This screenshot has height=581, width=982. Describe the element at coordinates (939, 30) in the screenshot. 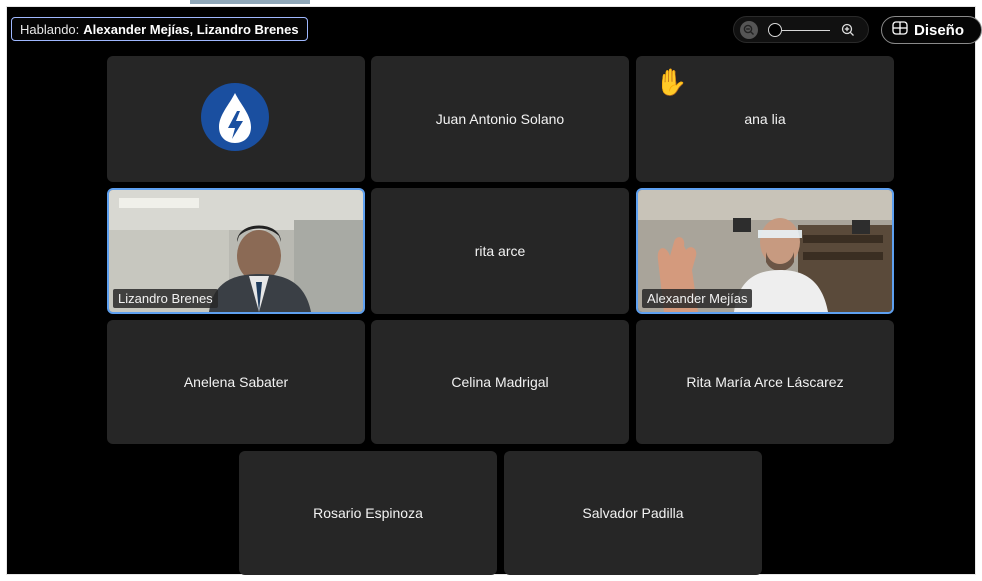

I see `layout-button-label: Diseño` at that location.